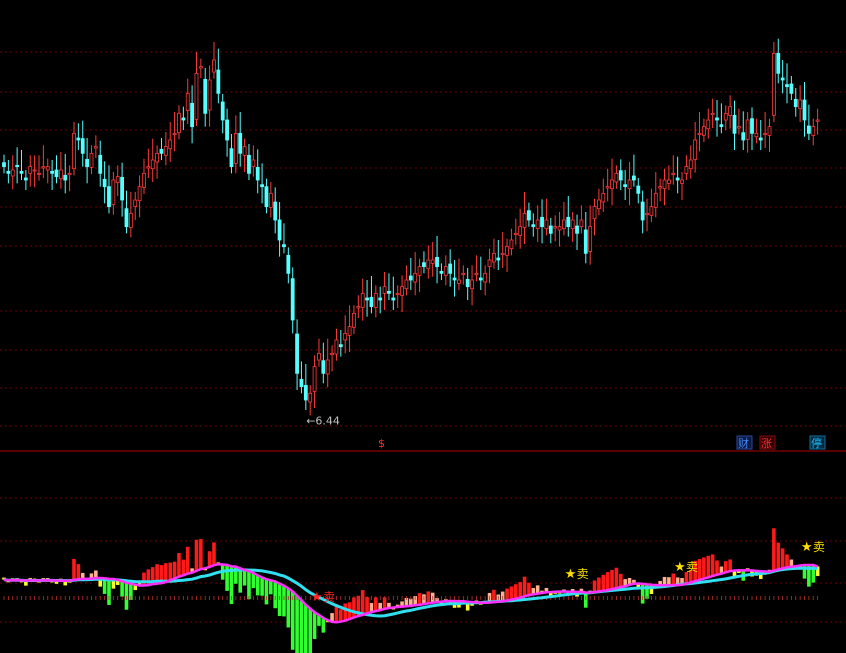  Describe the element at coordinates (381, 443) in the screenshot. I see `center-mark: $` at that location.